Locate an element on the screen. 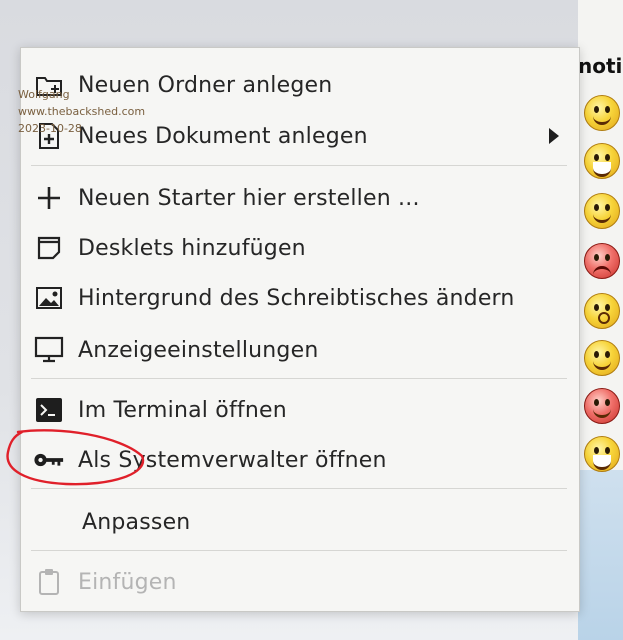 The width and height of the screenshot is (623, 640). grin-smiley-icon is located at coordinates (602, 358).